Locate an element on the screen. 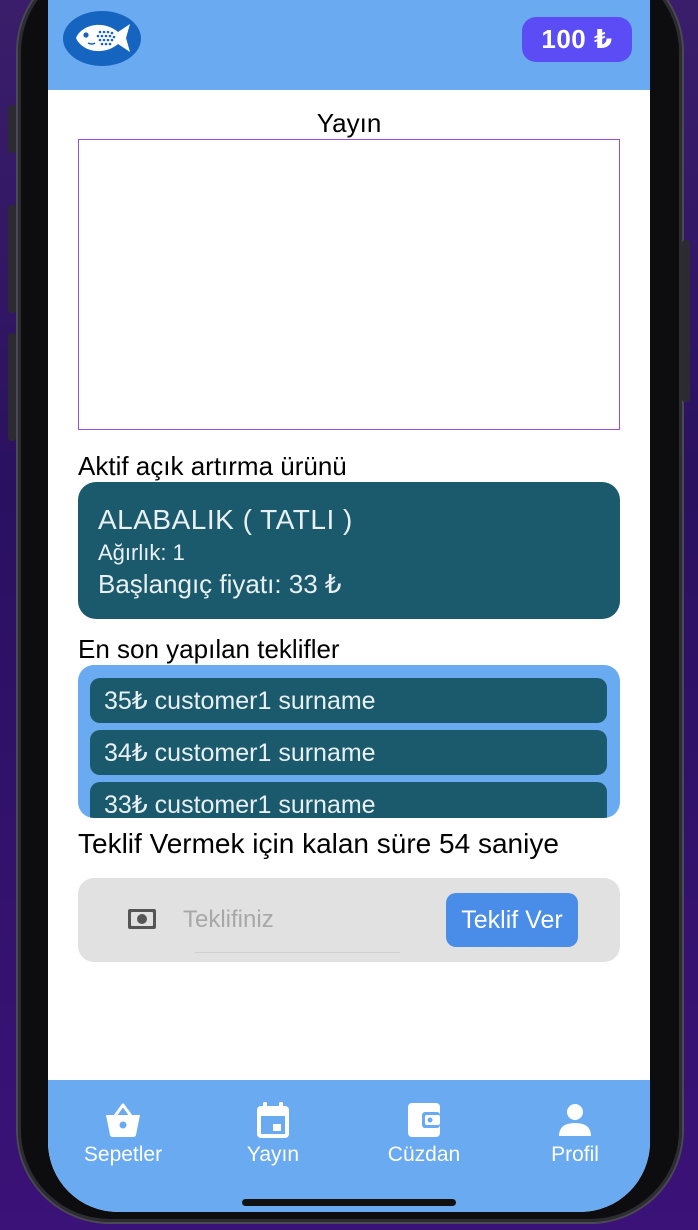  tab-yayin: Yayın is located at coordinates (273, 1133).